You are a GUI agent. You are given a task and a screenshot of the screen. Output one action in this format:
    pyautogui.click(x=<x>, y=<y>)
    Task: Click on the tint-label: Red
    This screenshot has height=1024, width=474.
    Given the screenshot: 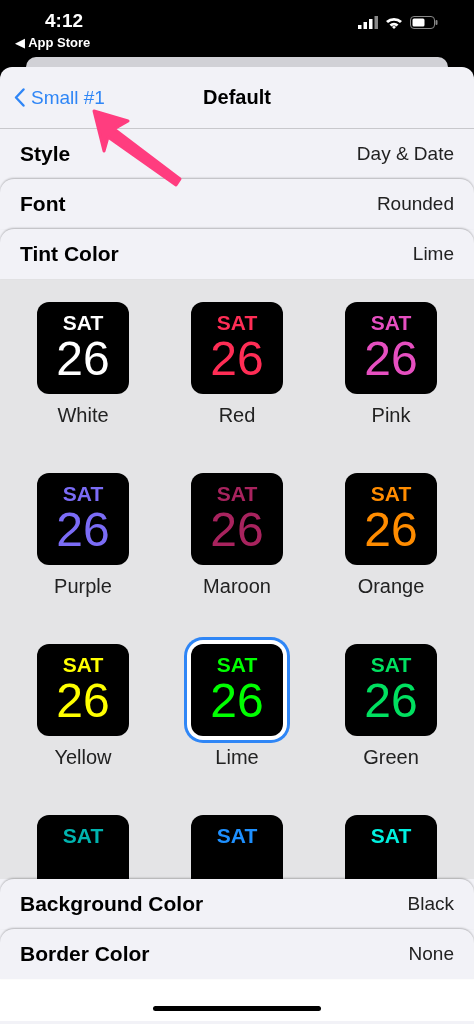 What is the action you would take?
    pyautogui.click(x=237, y=416)
    